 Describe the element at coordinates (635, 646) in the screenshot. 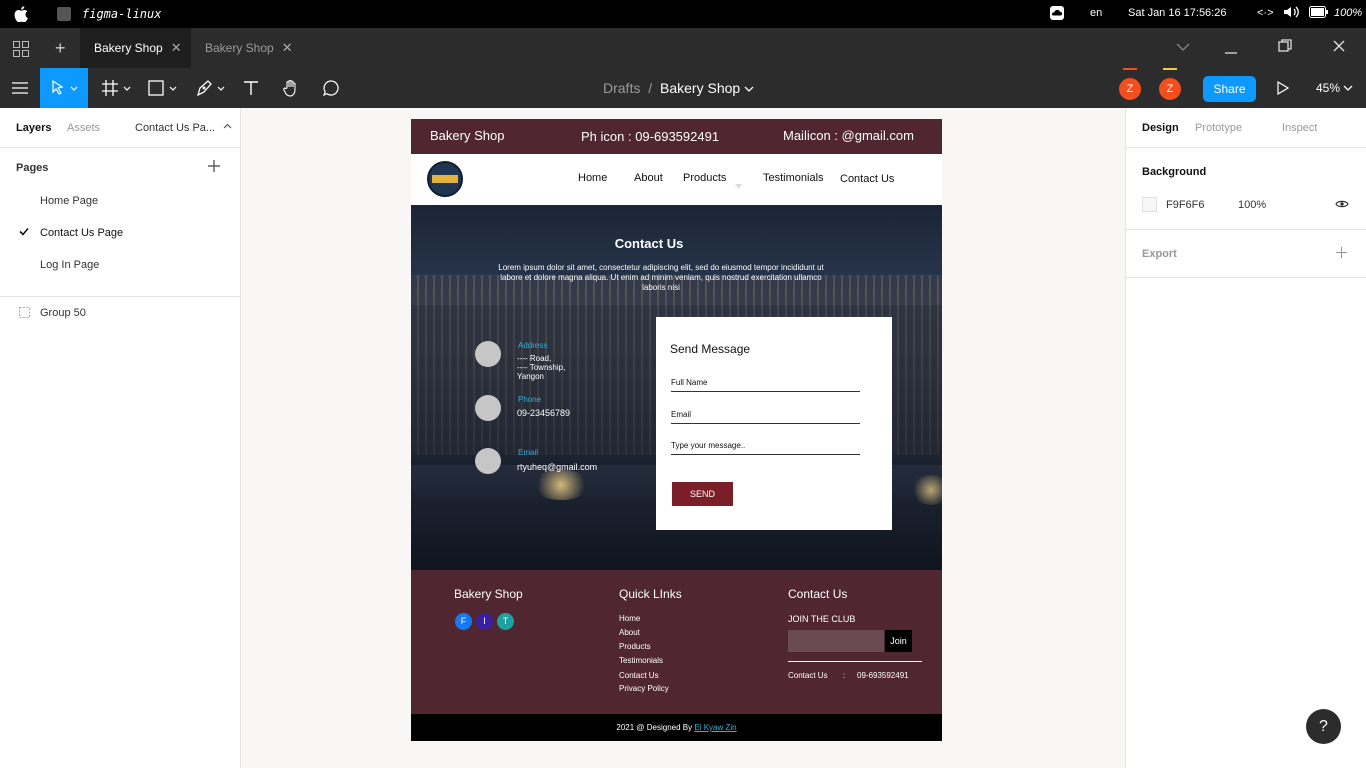

I see `footer-link-products: Products` at that location.